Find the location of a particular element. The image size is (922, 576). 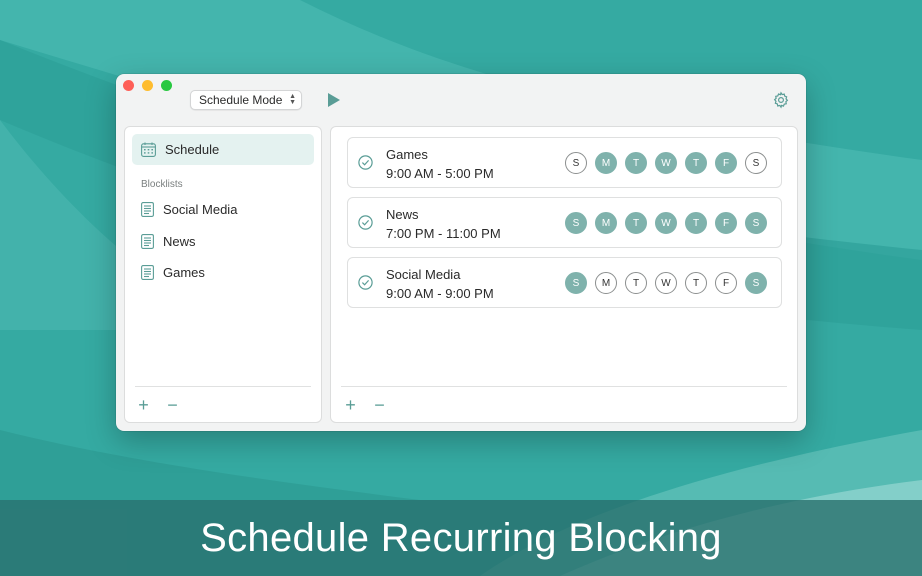

play-icon is located at coordinates (334, 100).